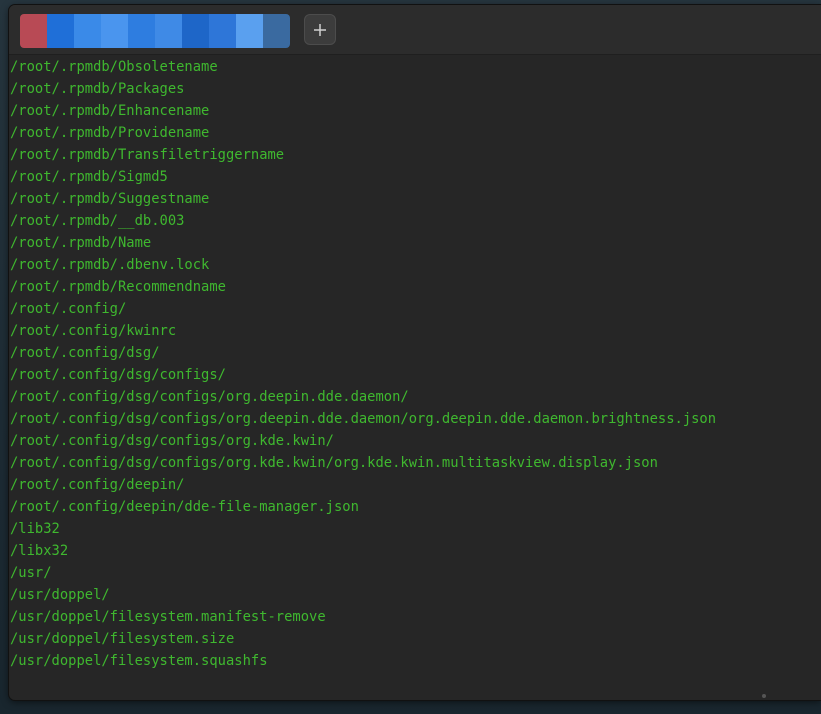 The height and width of the screenshot is (714, 821). What do you see at coordinates (97, 485) in the screenshot?
I see `terminal-line: /root/.config/deepin/` at bounding box center [97, 485].